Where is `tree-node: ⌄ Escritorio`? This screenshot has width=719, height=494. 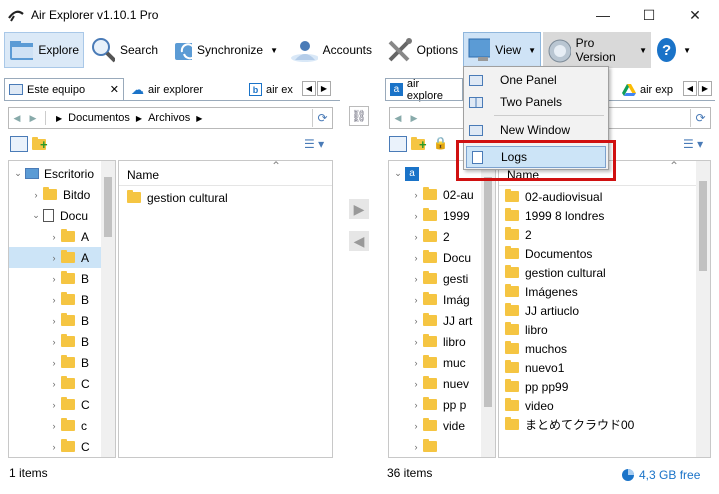 tree-node: ⌄ Escritorio is located at coordinates (56, 173).